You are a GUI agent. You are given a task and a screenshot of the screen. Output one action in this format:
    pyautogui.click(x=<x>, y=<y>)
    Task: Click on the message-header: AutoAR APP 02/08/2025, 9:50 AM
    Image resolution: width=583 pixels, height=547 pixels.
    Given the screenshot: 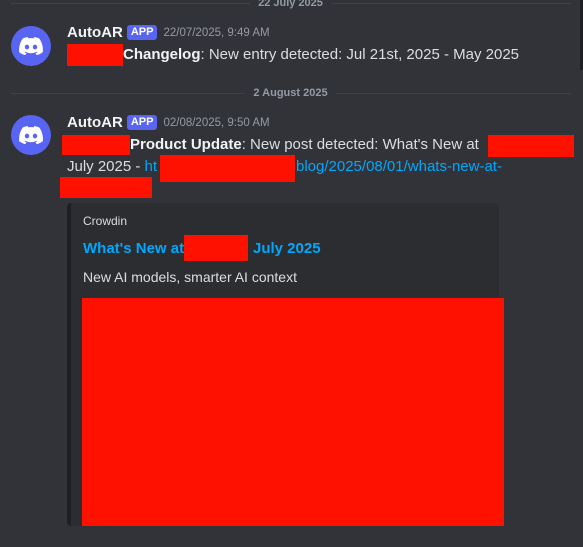 What is the action you would take?
    pyautogui.click(x=168, y=122)
    